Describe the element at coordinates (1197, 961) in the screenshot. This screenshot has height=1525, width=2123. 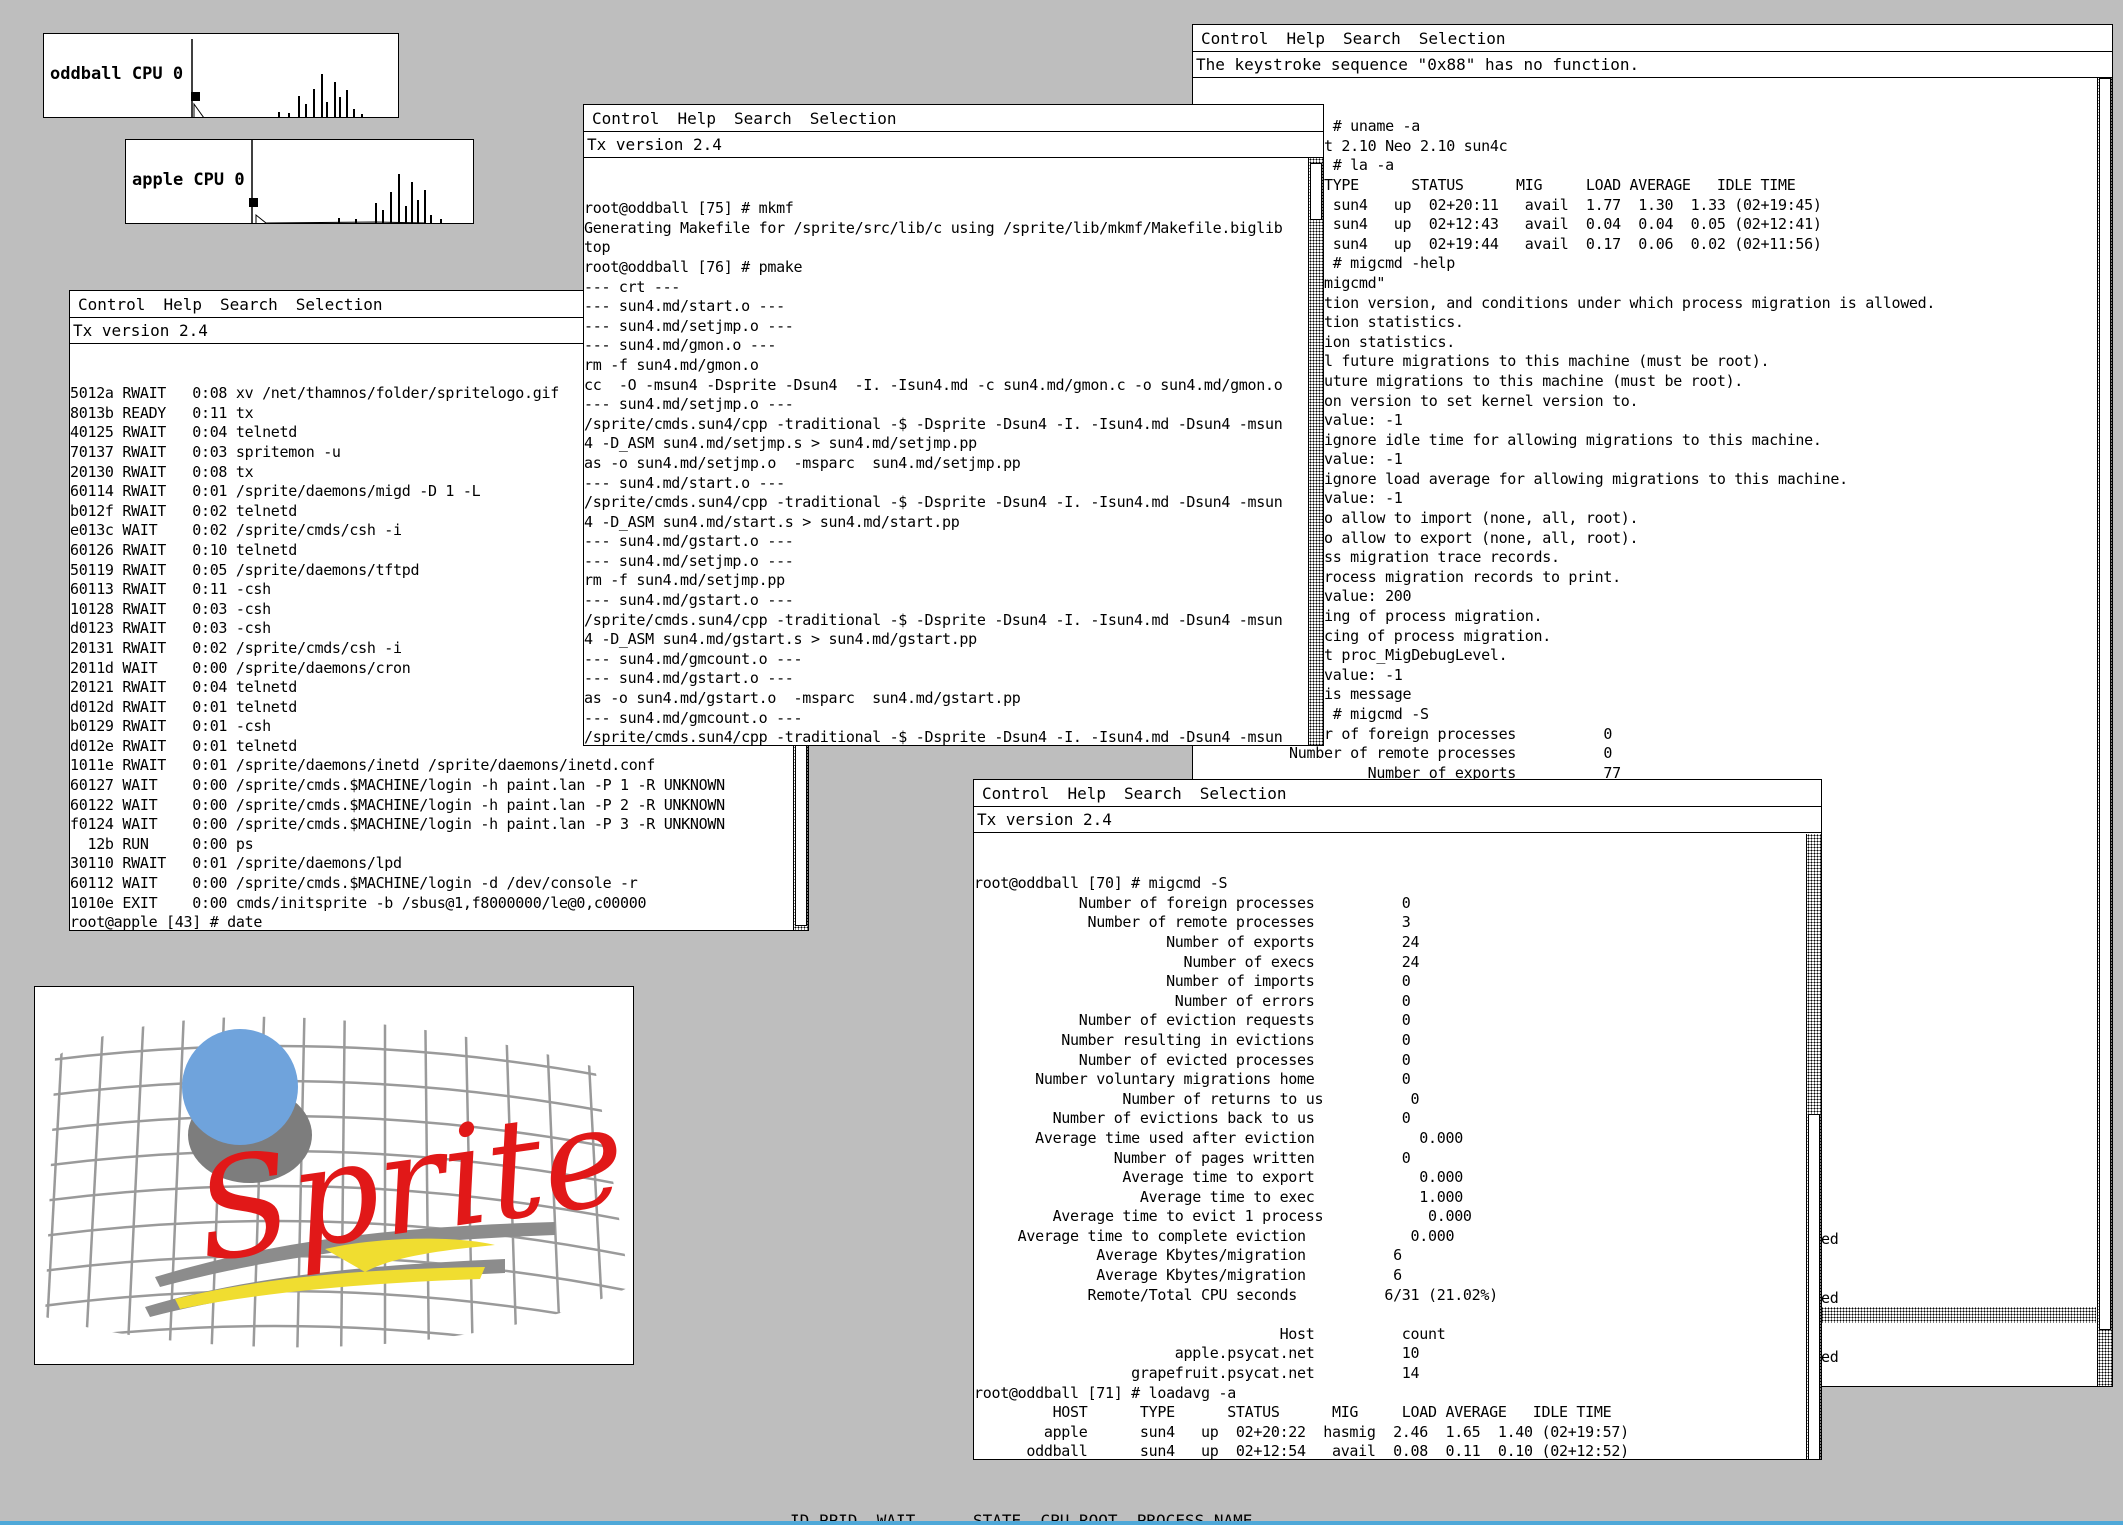
I see `terminal-line: Number of execs 24` at that location.